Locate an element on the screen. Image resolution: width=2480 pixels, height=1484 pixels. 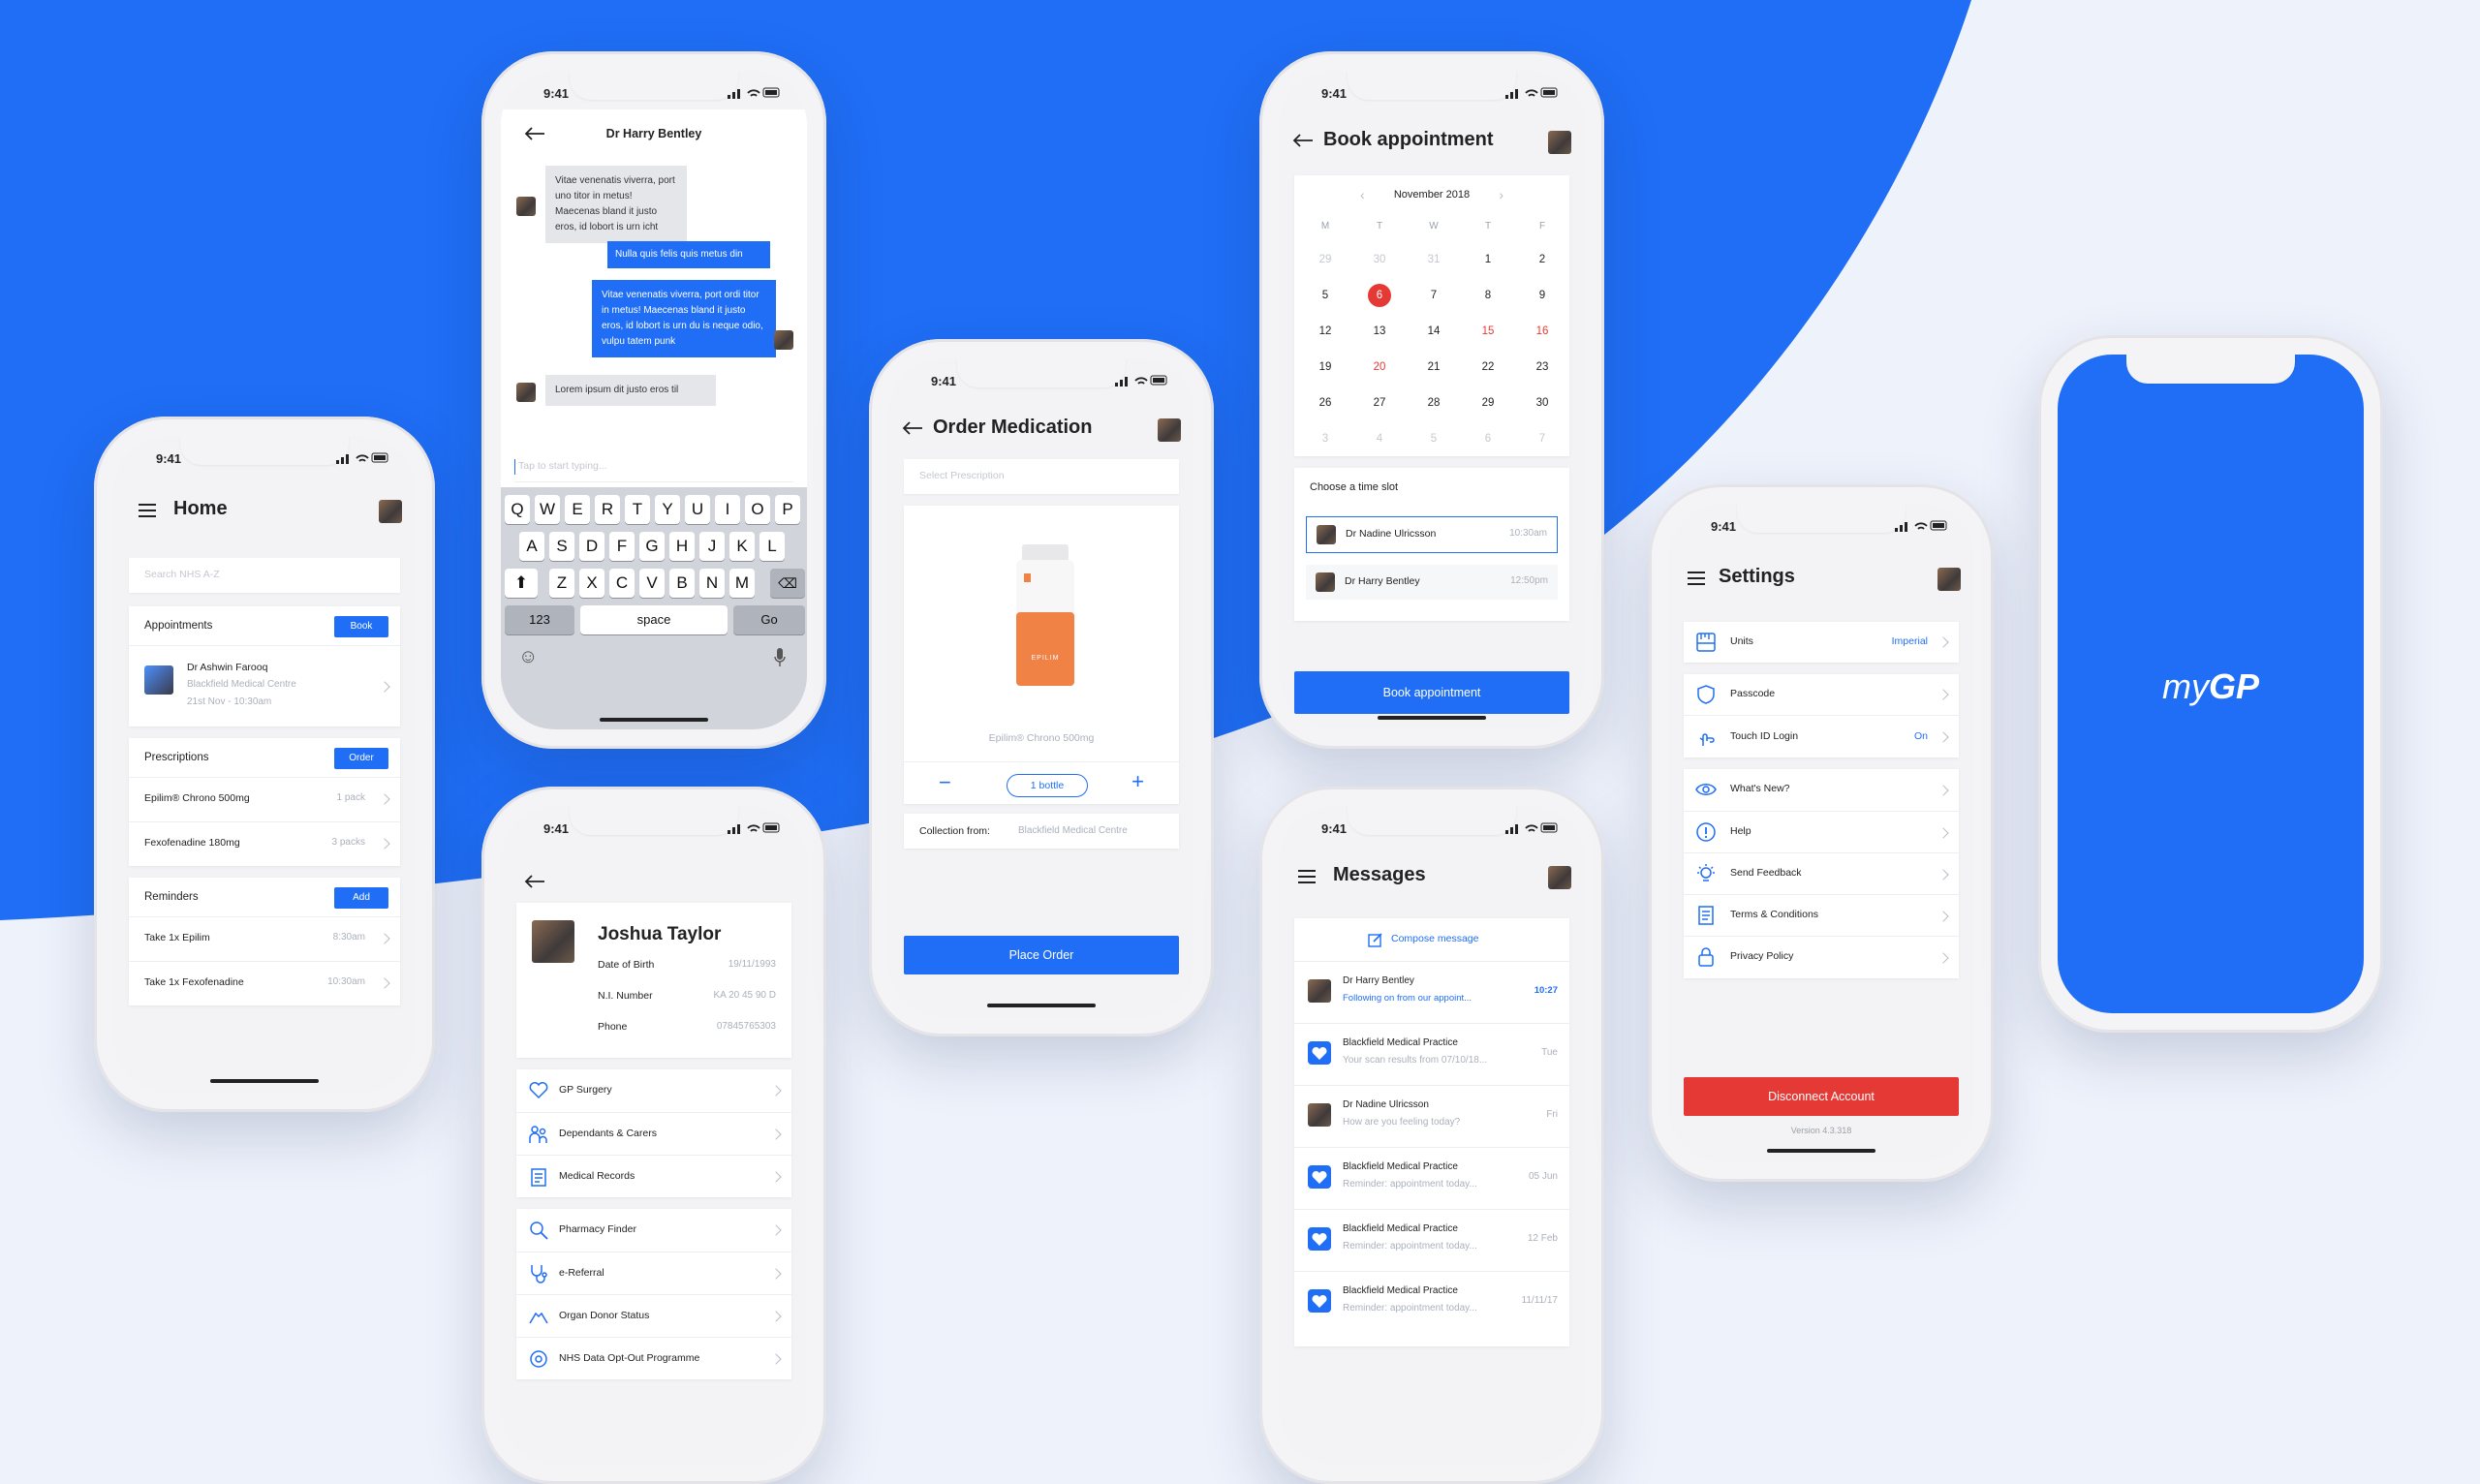
calendar-day: 8 is located at coordinates (1488, 295).